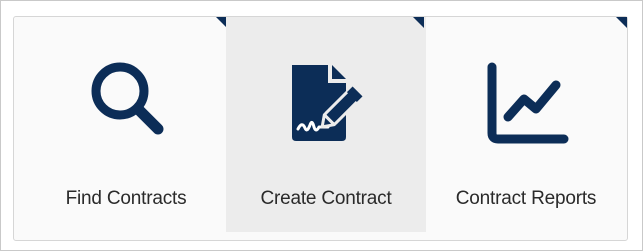  I want to click on create-contract-label: Create Contract, so click(326, 198).